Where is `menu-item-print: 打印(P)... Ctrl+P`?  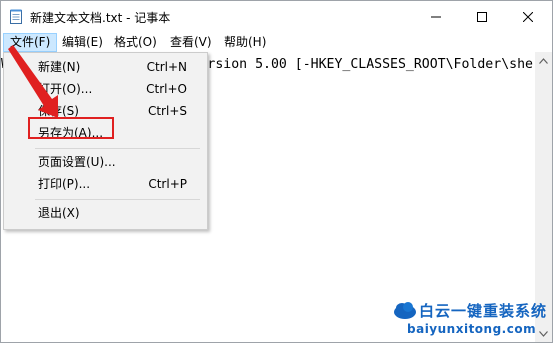
menu-item-print: 打印(P)... Ctrl+P is located at coordinates (105, 184).